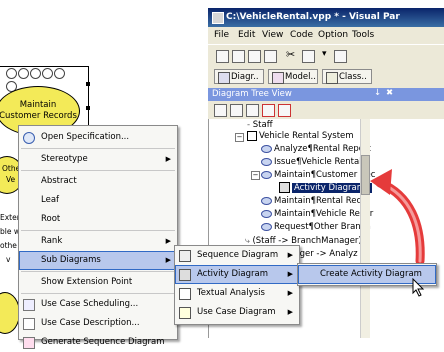 This screenshot has width=444, height=352. I want to click on class-tab-icon, so click(332, 78).